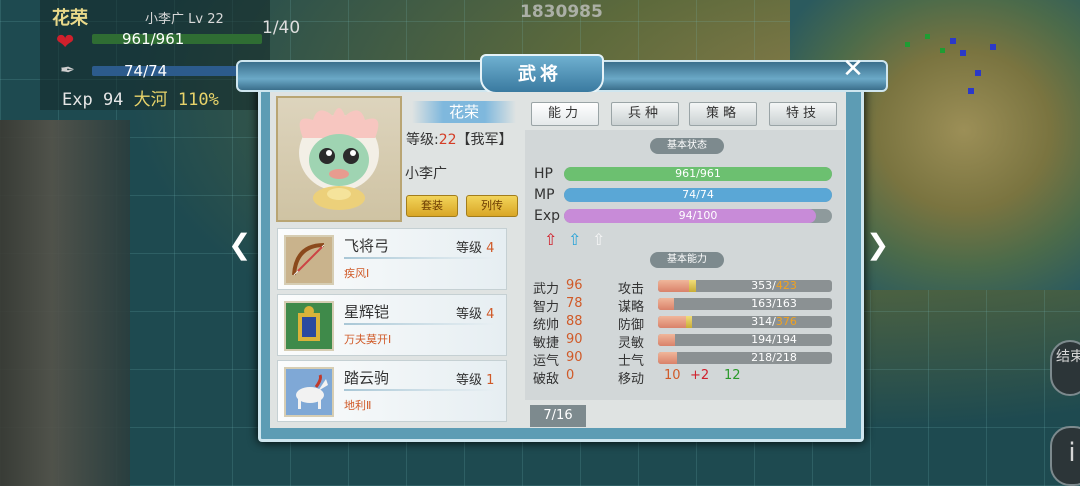  Describe the element at coordinates (762, 358) in the screenshot. I see `combat-stat-base: 218` at that location.